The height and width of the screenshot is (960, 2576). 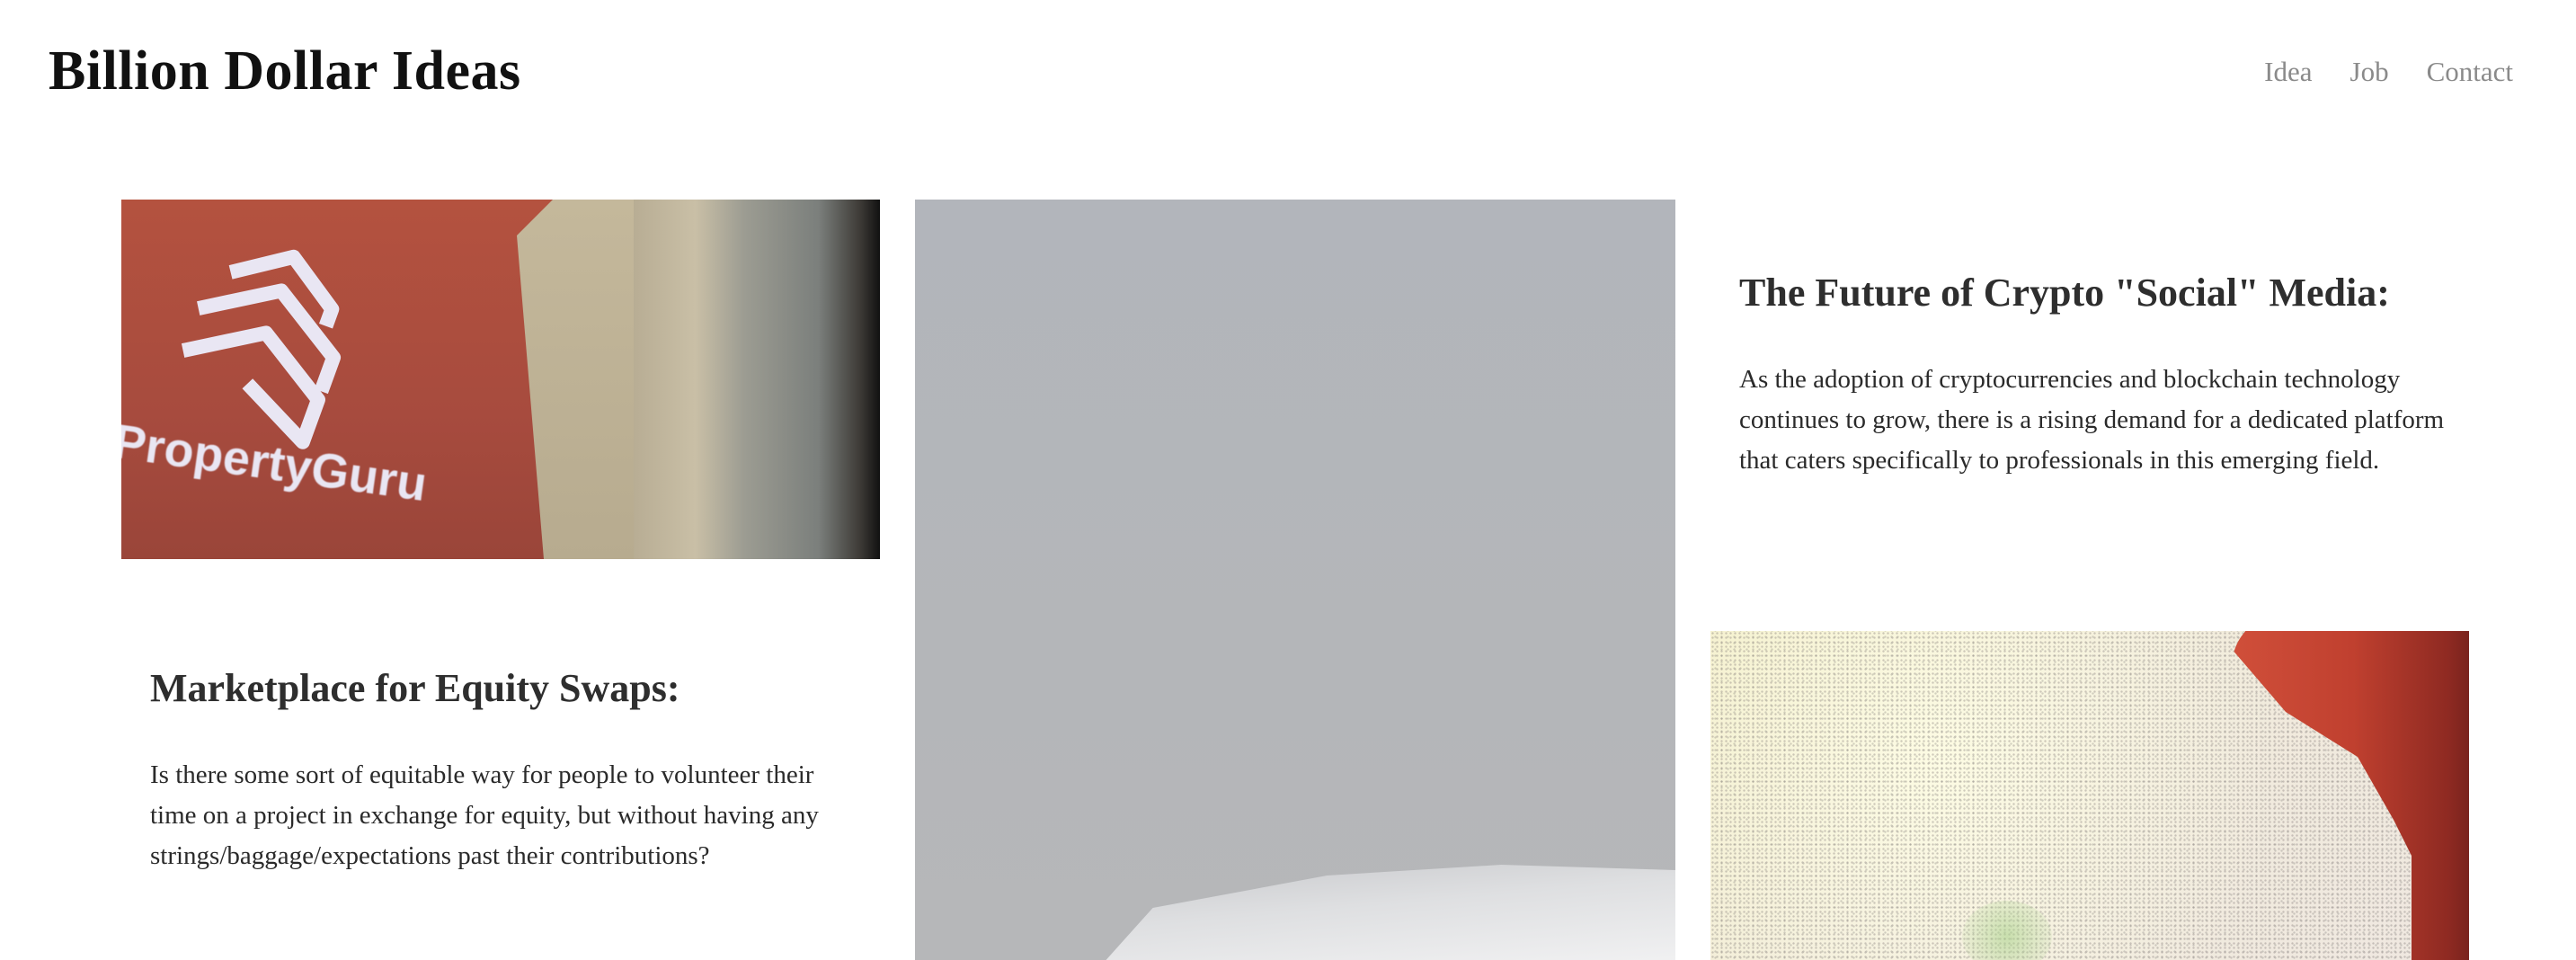 I want to click on site-title: Billion Dollar Ideas, so click(x=285, y=71).